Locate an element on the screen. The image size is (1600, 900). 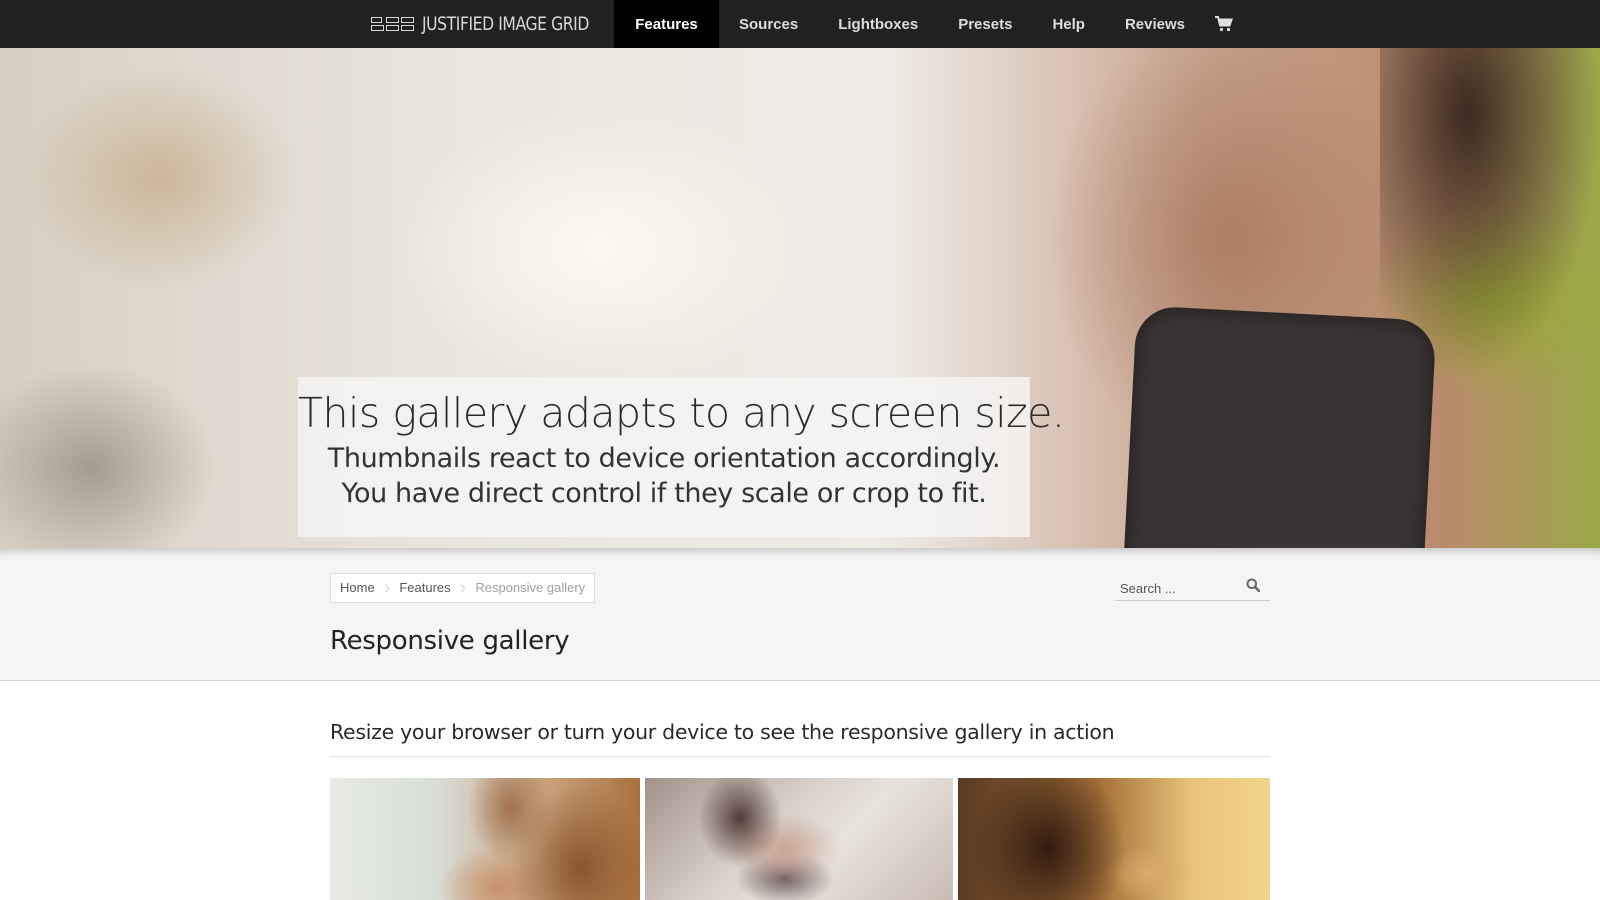
search-icon is located at coordinates (1253, 585).